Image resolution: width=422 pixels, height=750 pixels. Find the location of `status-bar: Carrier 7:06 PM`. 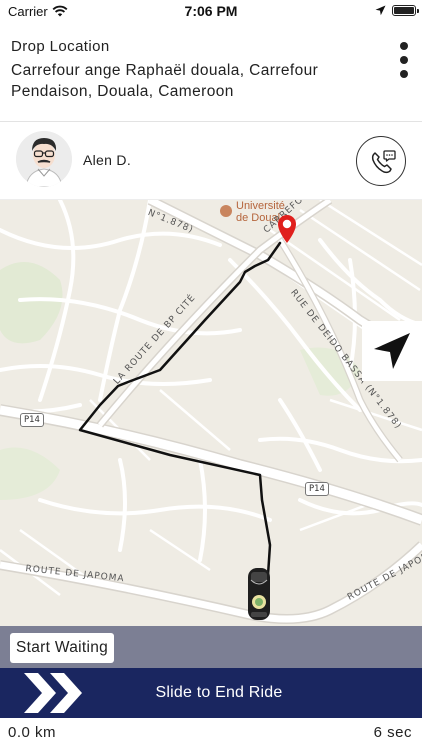

status-bar: Carrier 7:06 PM is located at coordinates (211, 12).